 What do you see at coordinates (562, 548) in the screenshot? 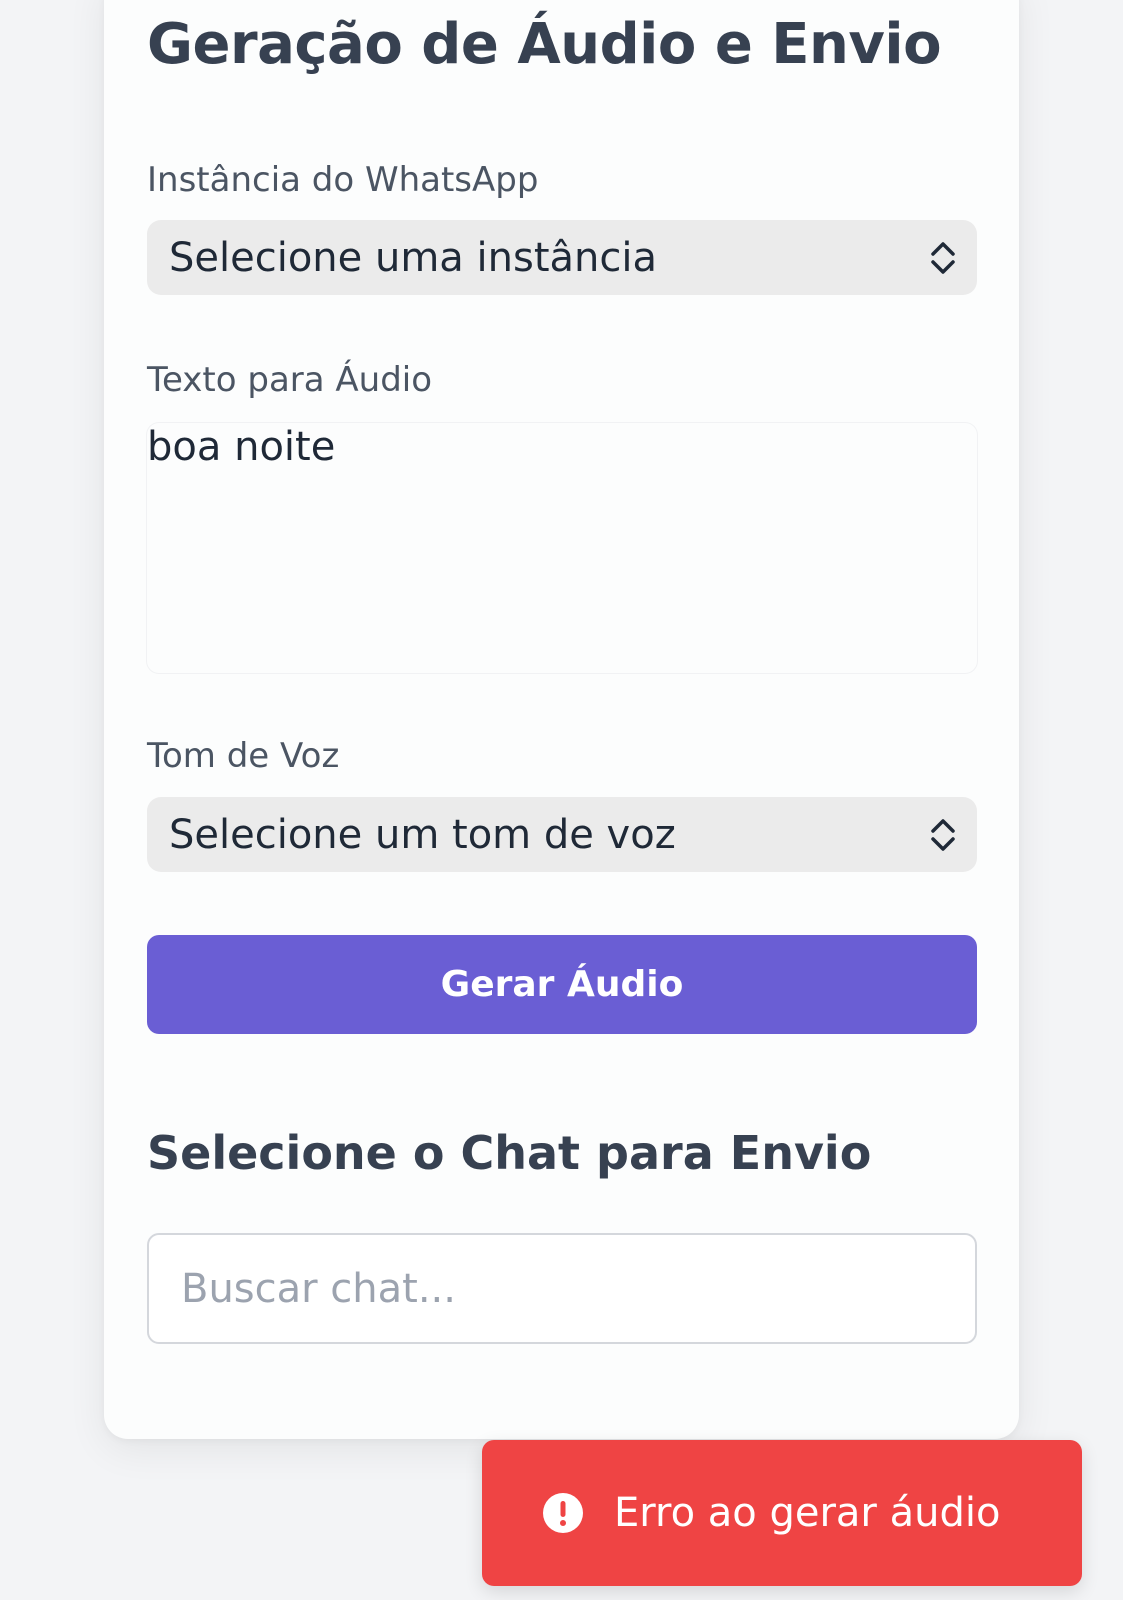
I see `audio-text-input: boa noite` at bounding box center [562, 548].